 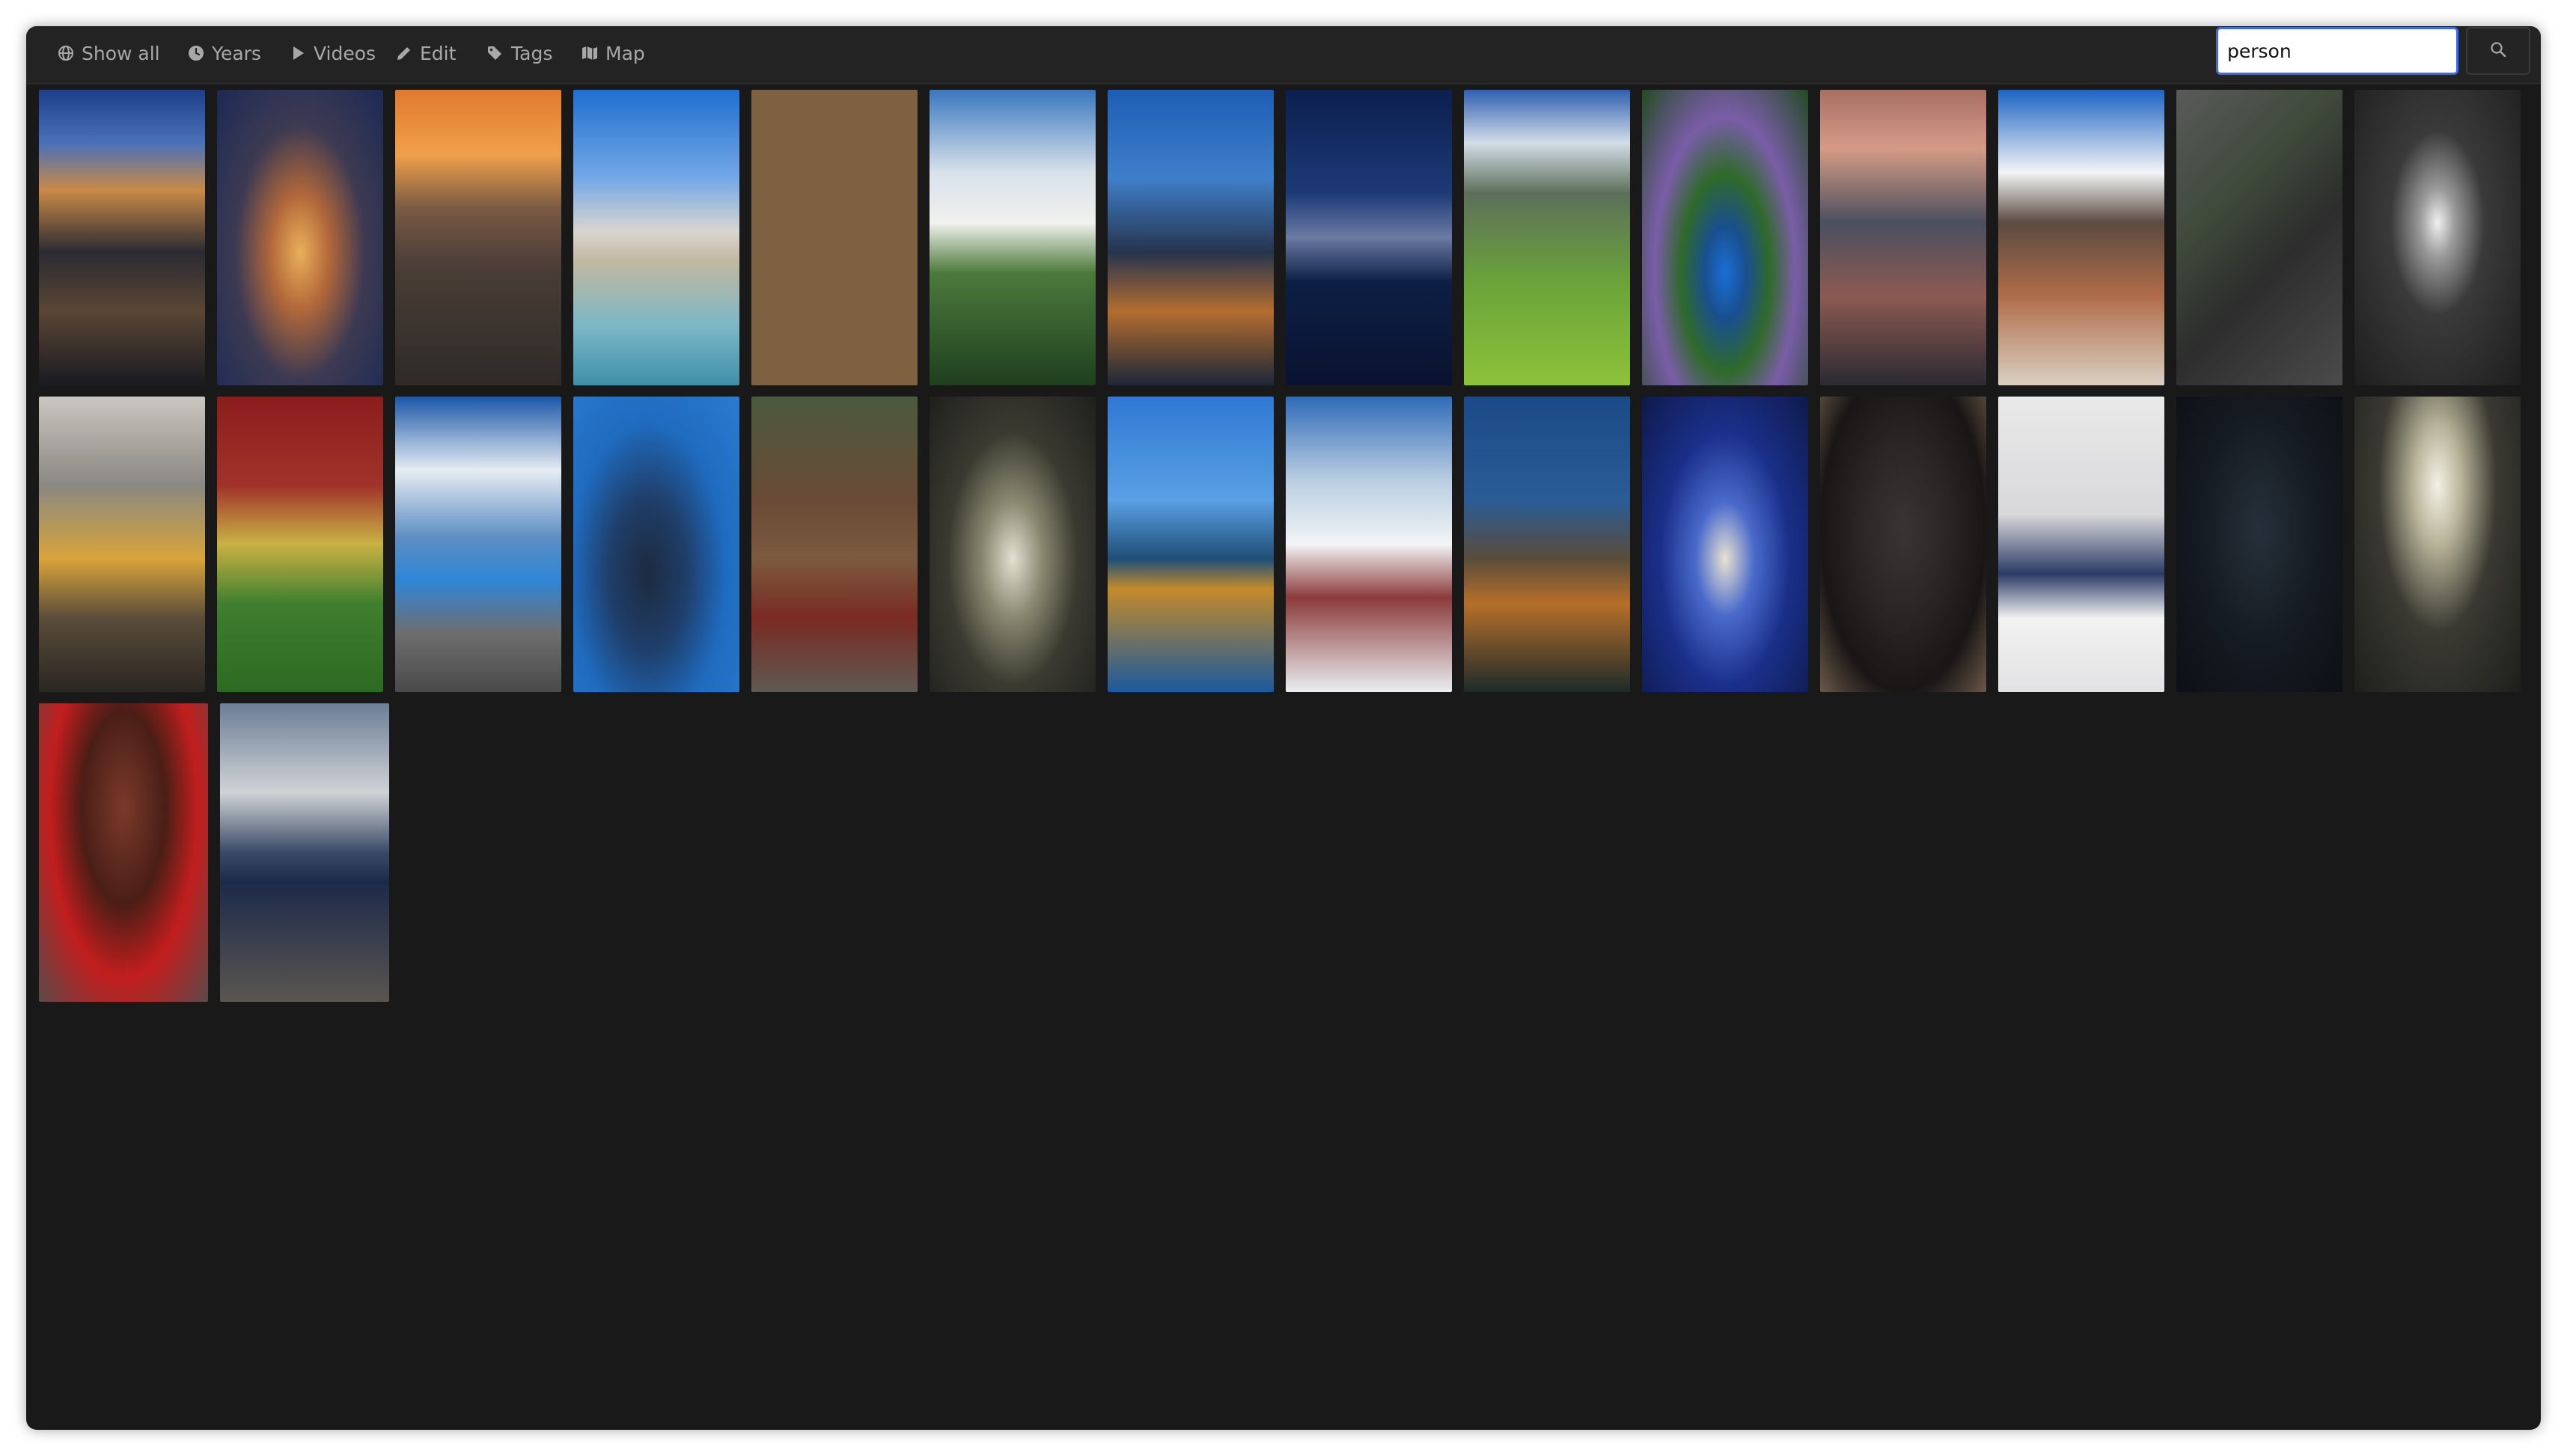 I want to click on nav-show-all: Show all, so click(x=108, y=53).